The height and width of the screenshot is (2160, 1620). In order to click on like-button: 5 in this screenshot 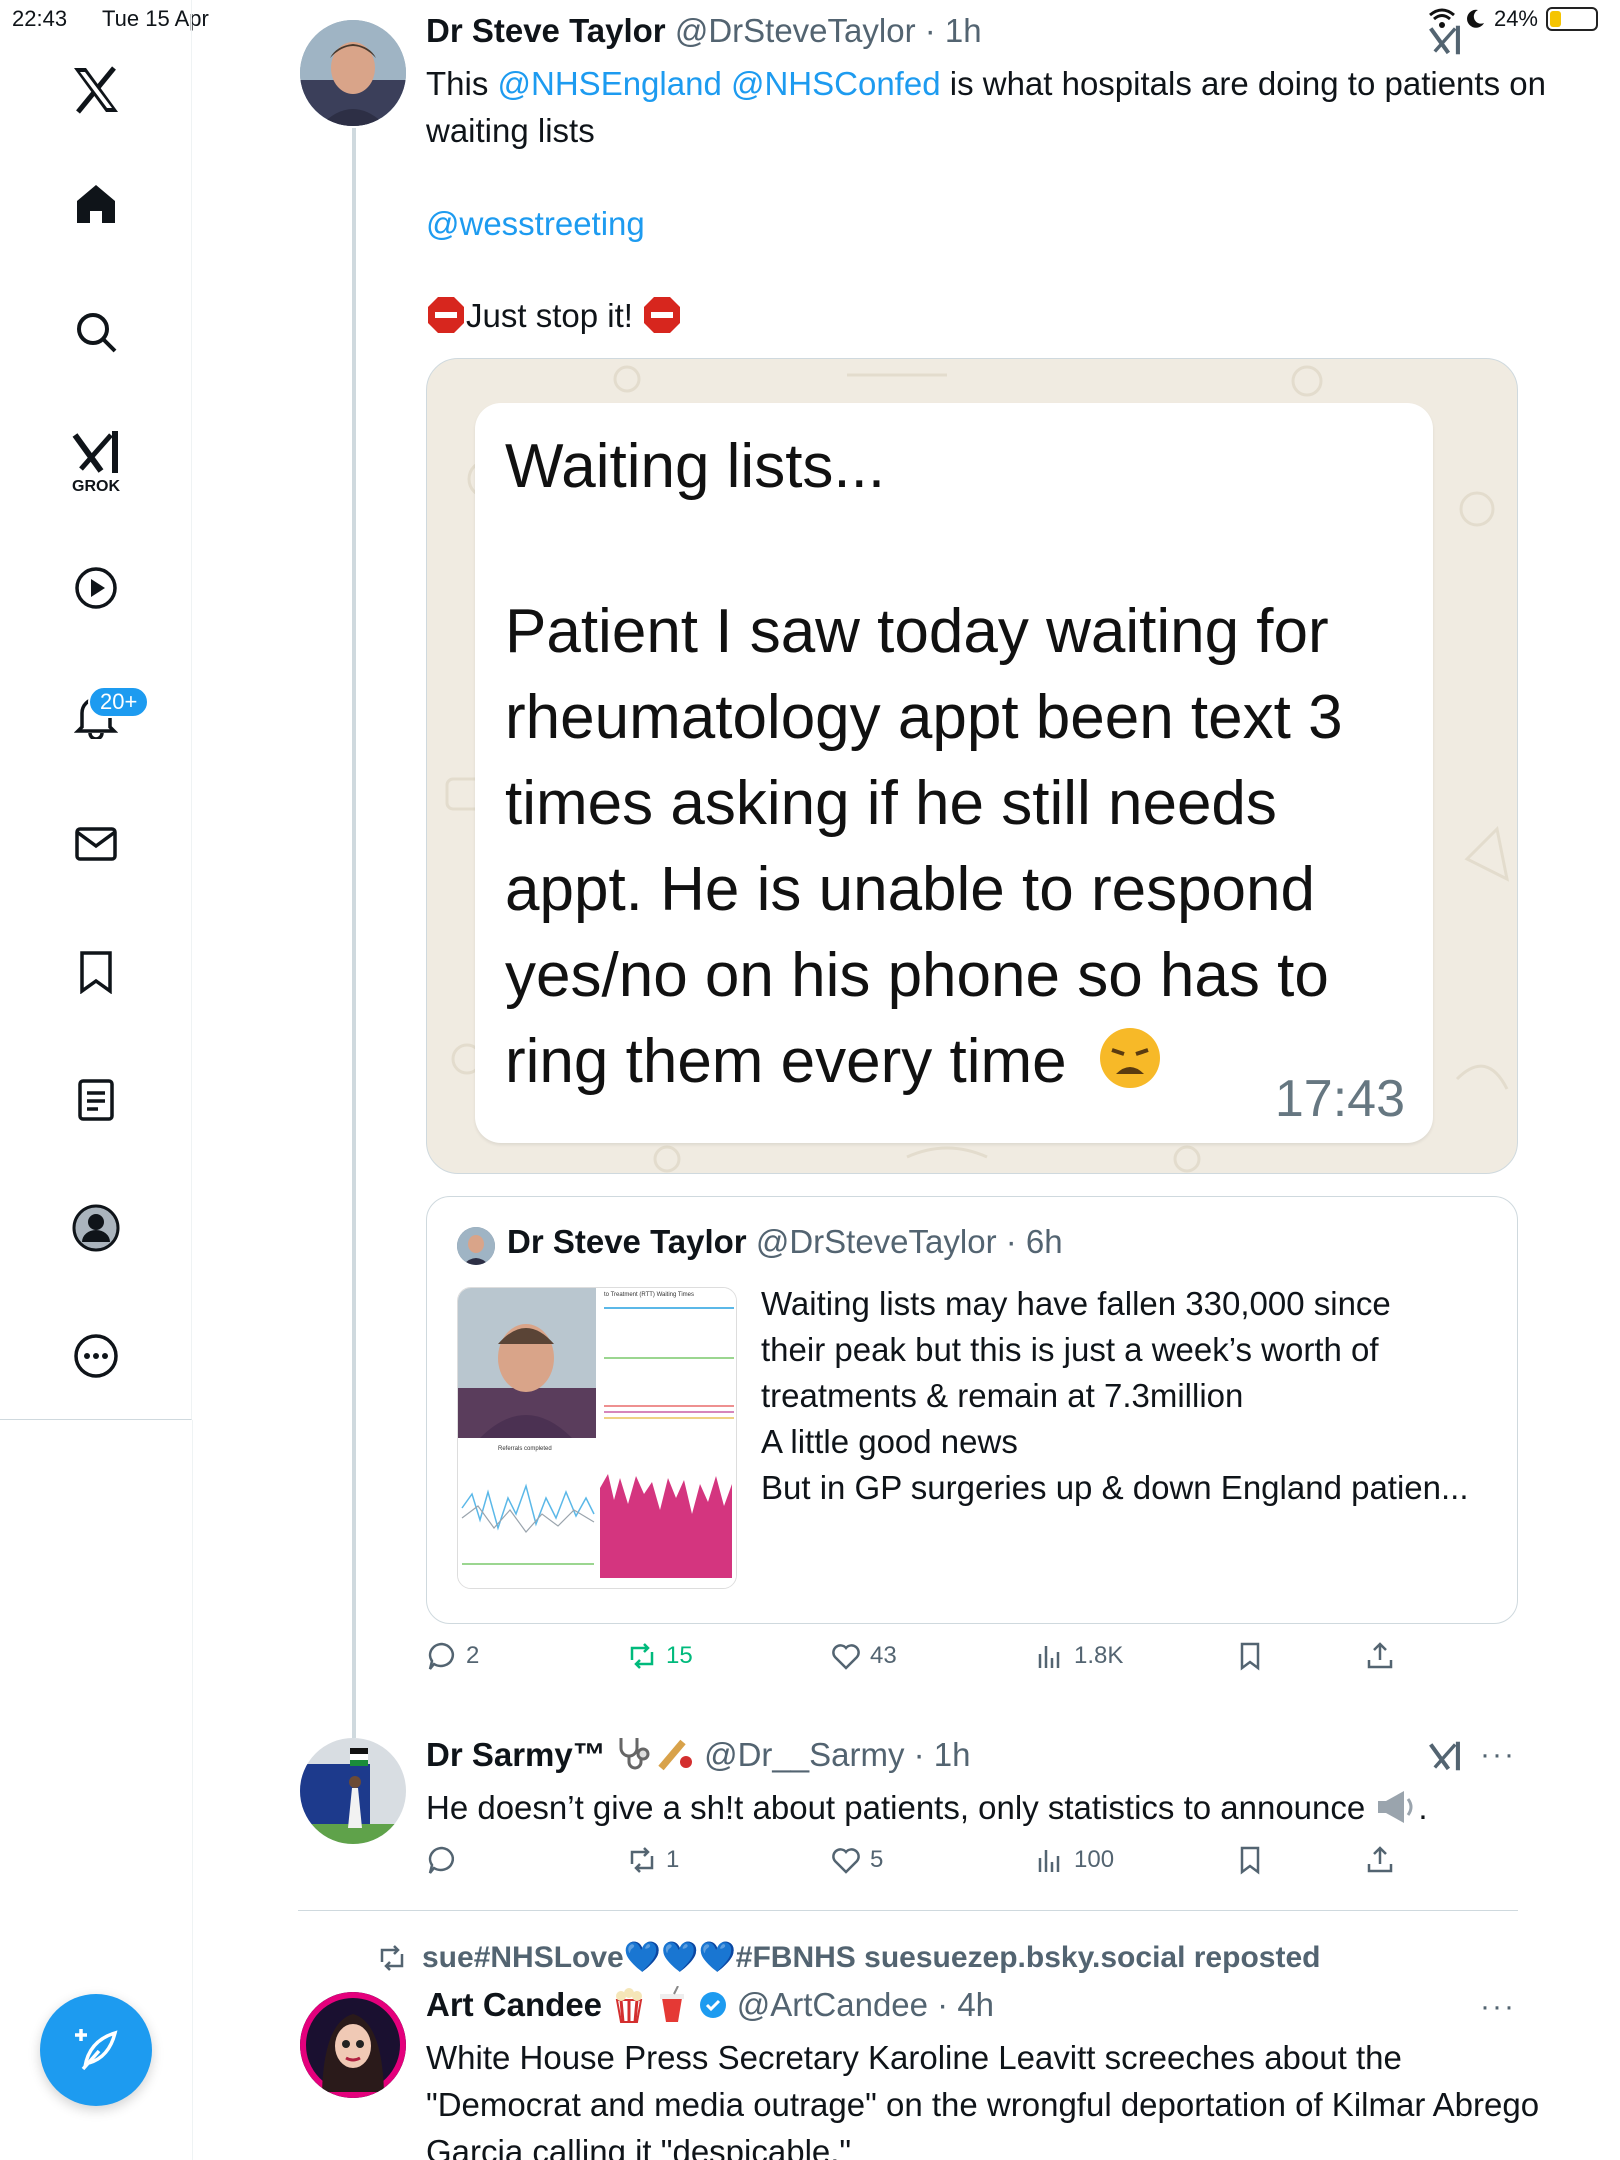, I will do `click(856, 1860)`.